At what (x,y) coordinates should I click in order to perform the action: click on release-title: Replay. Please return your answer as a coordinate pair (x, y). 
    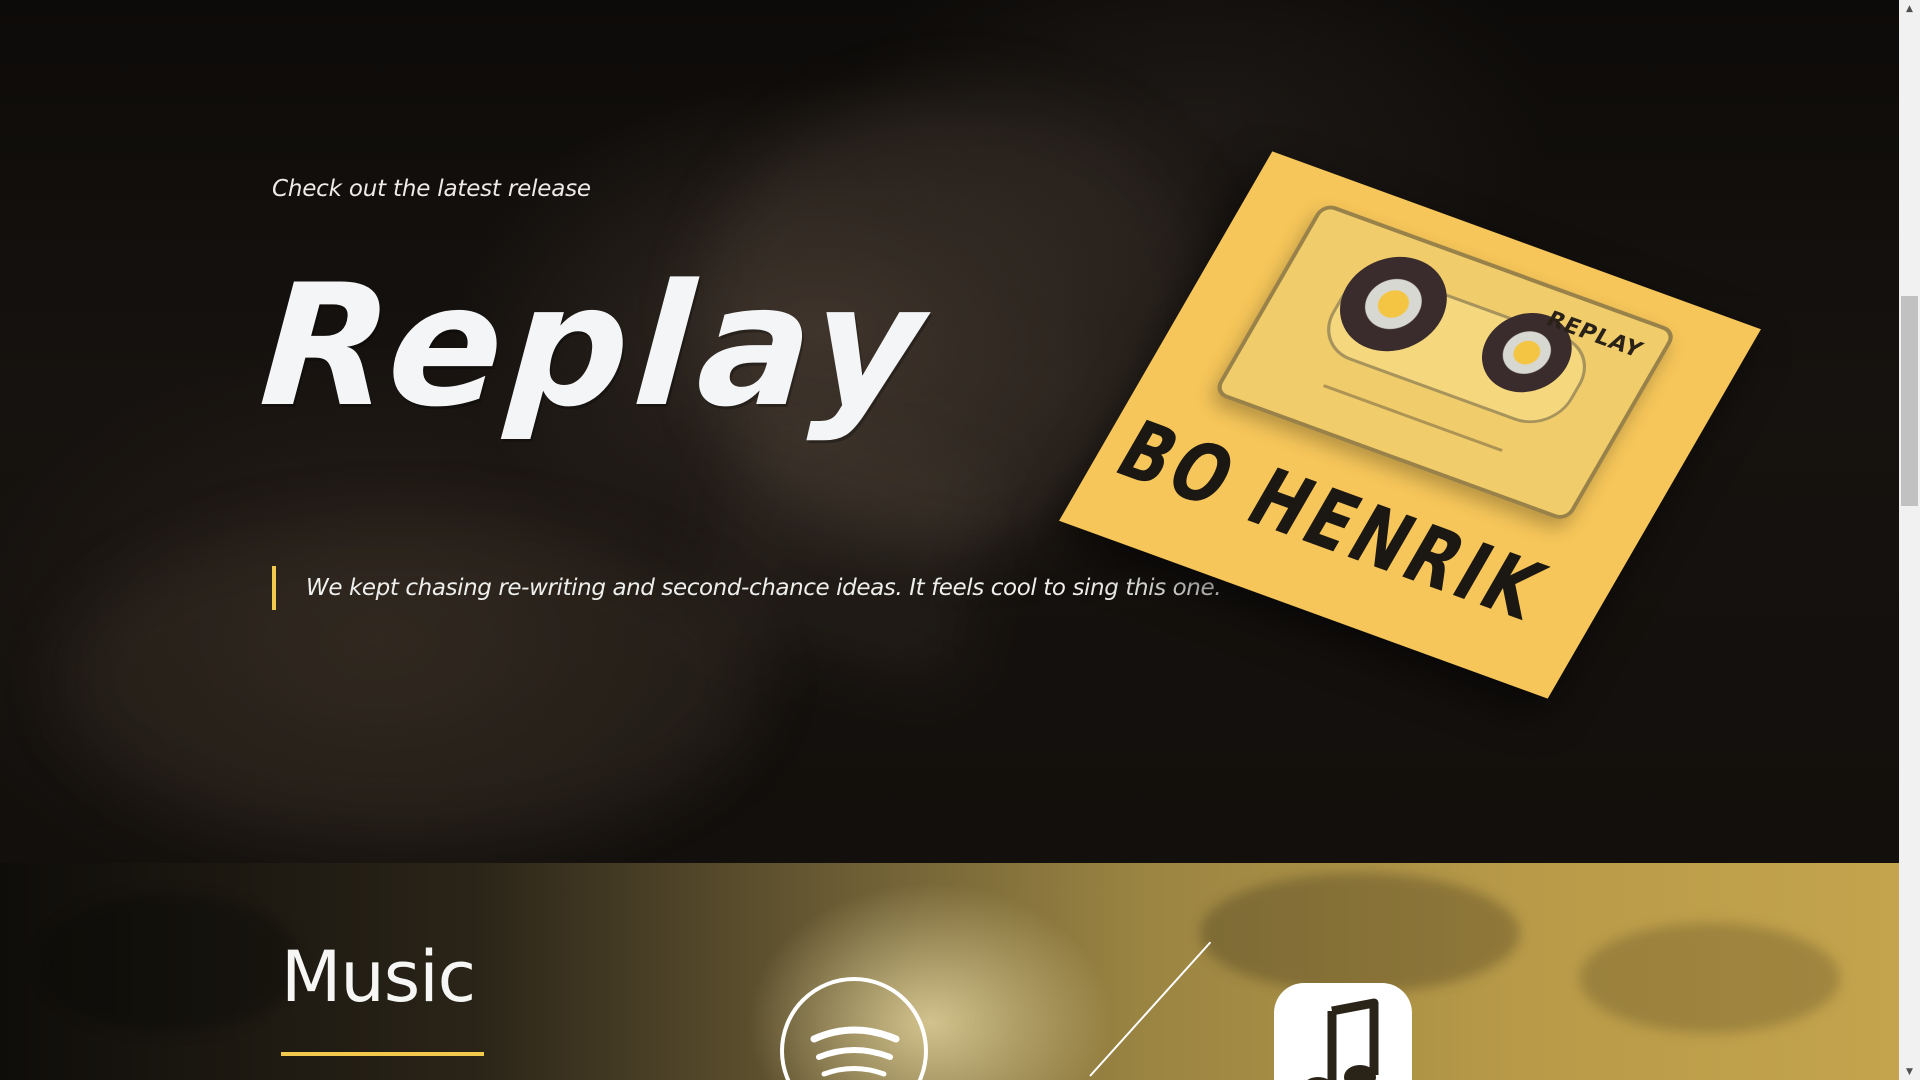
    Looking at the image, I should click on (595, 346).